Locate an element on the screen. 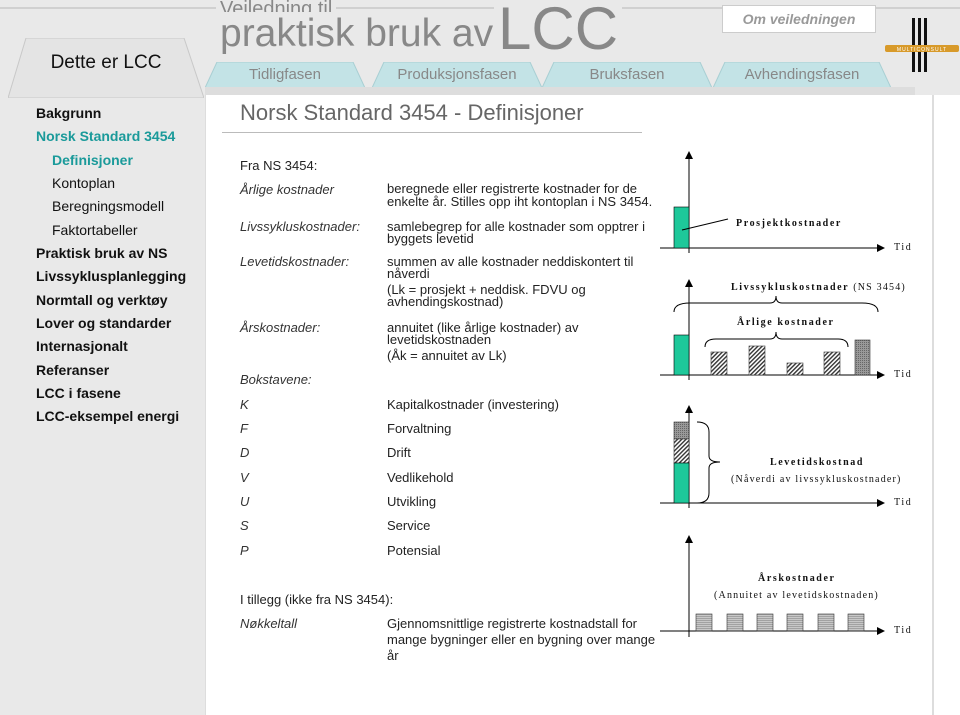  label-livssykluskostnader: Livssykluskostnader (NS 3454) is located at coordinates (818, 287).